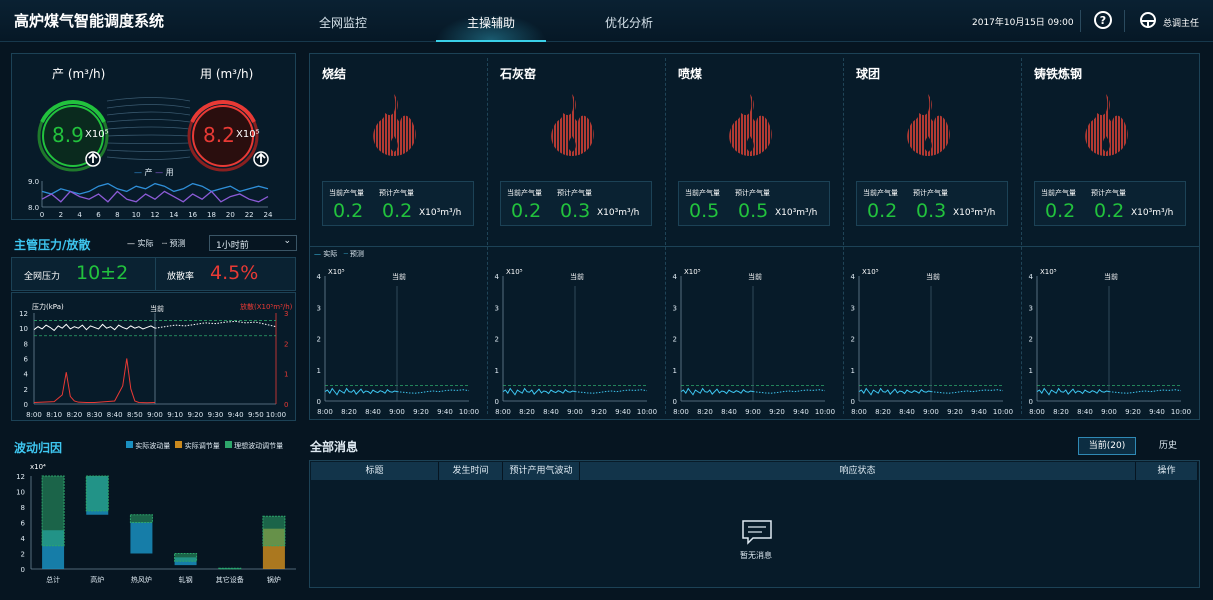 This screenshot has width=1213, height=600. What do you see at coordinates (155, 215) in the screenshot?
I see `x-tick-label: 12` at bounding box center [155, 215].